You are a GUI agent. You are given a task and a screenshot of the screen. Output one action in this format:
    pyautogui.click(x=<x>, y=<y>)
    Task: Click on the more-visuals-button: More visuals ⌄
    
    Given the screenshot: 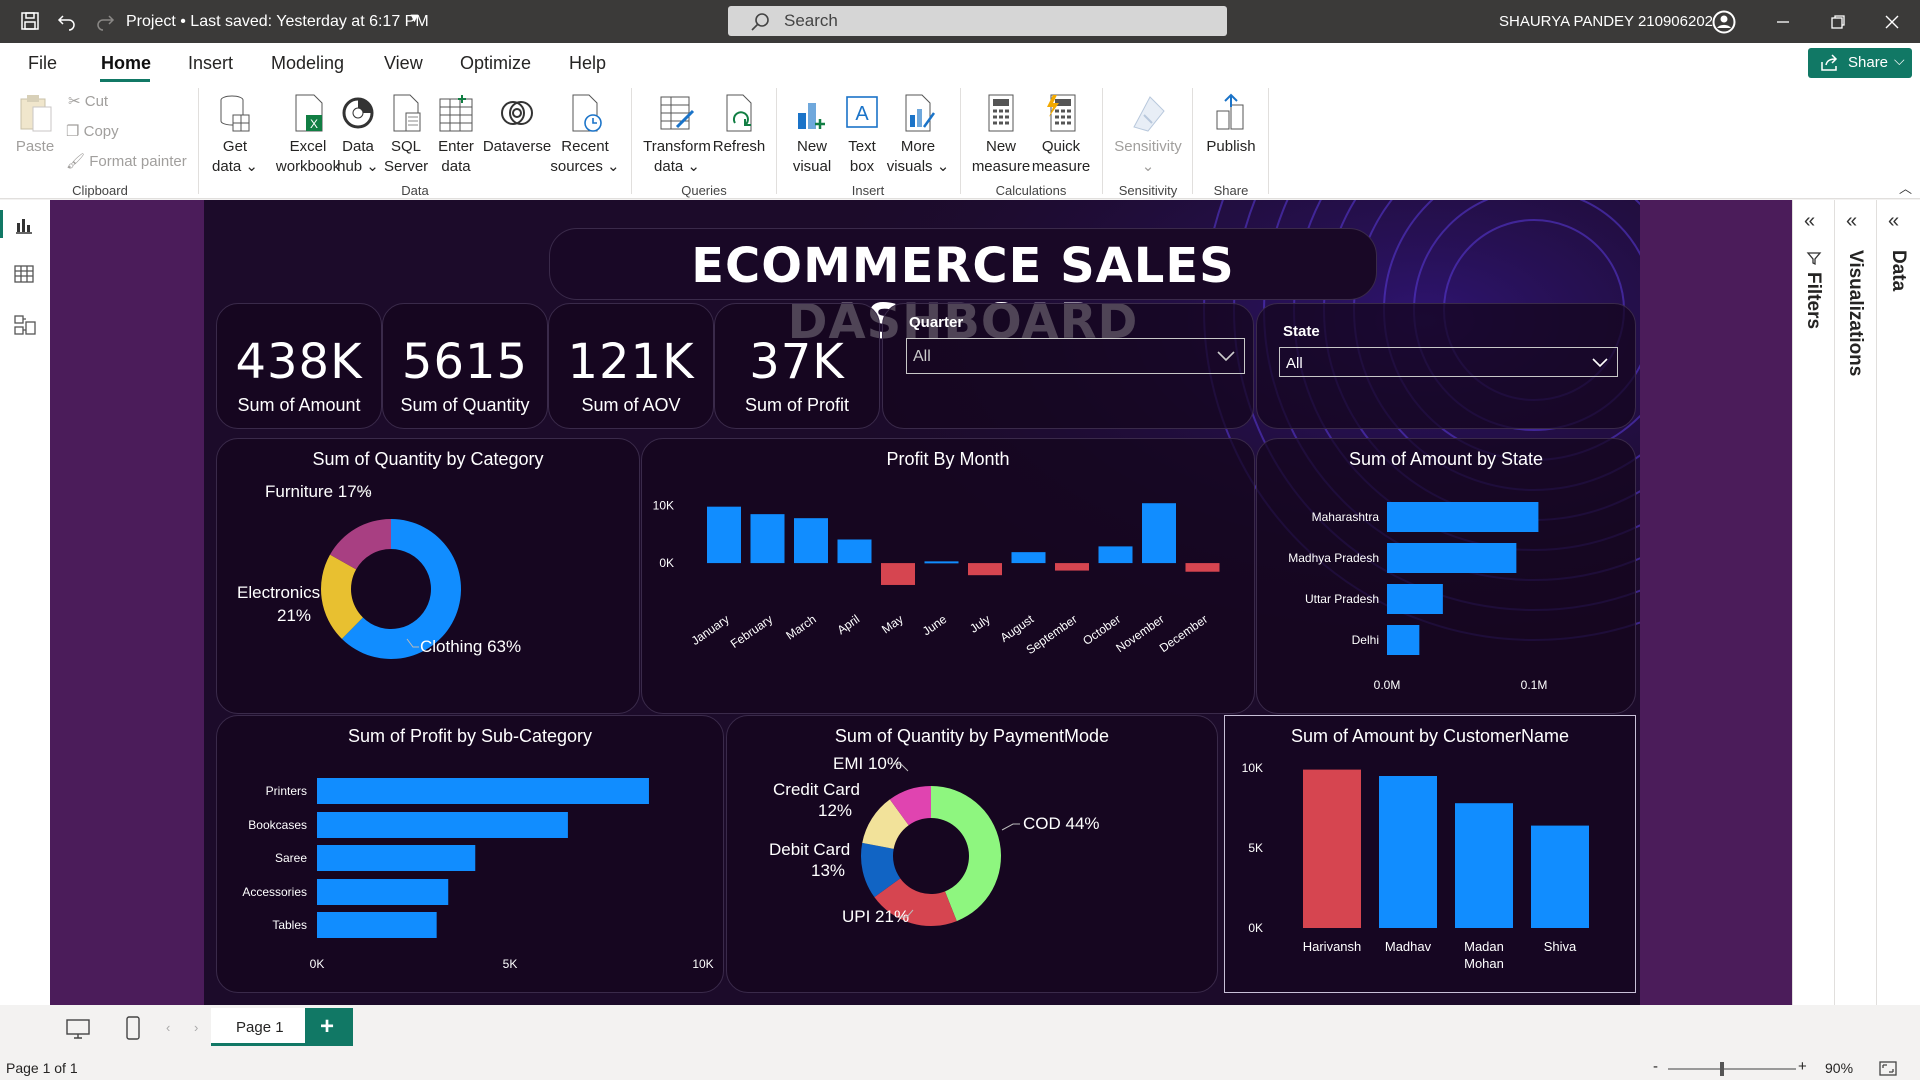 What is the action you would take?
    pyautogui.click(x=918, y=135)
    